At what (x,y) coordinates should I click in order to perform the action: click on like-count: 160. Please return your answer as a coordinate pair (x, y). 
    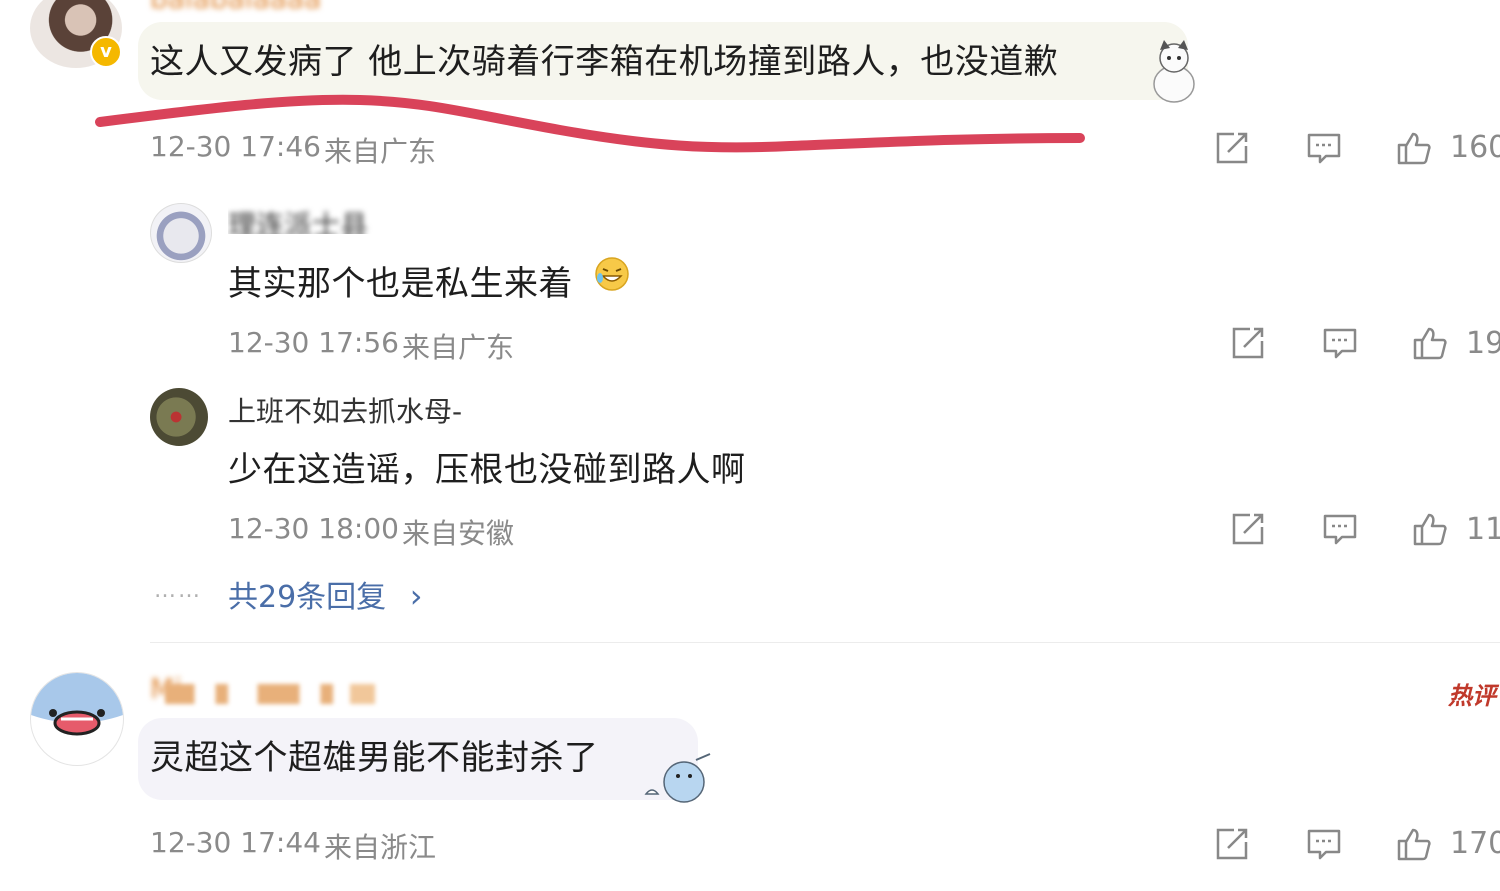
    Looking at the image, I should click on (1475, 147).